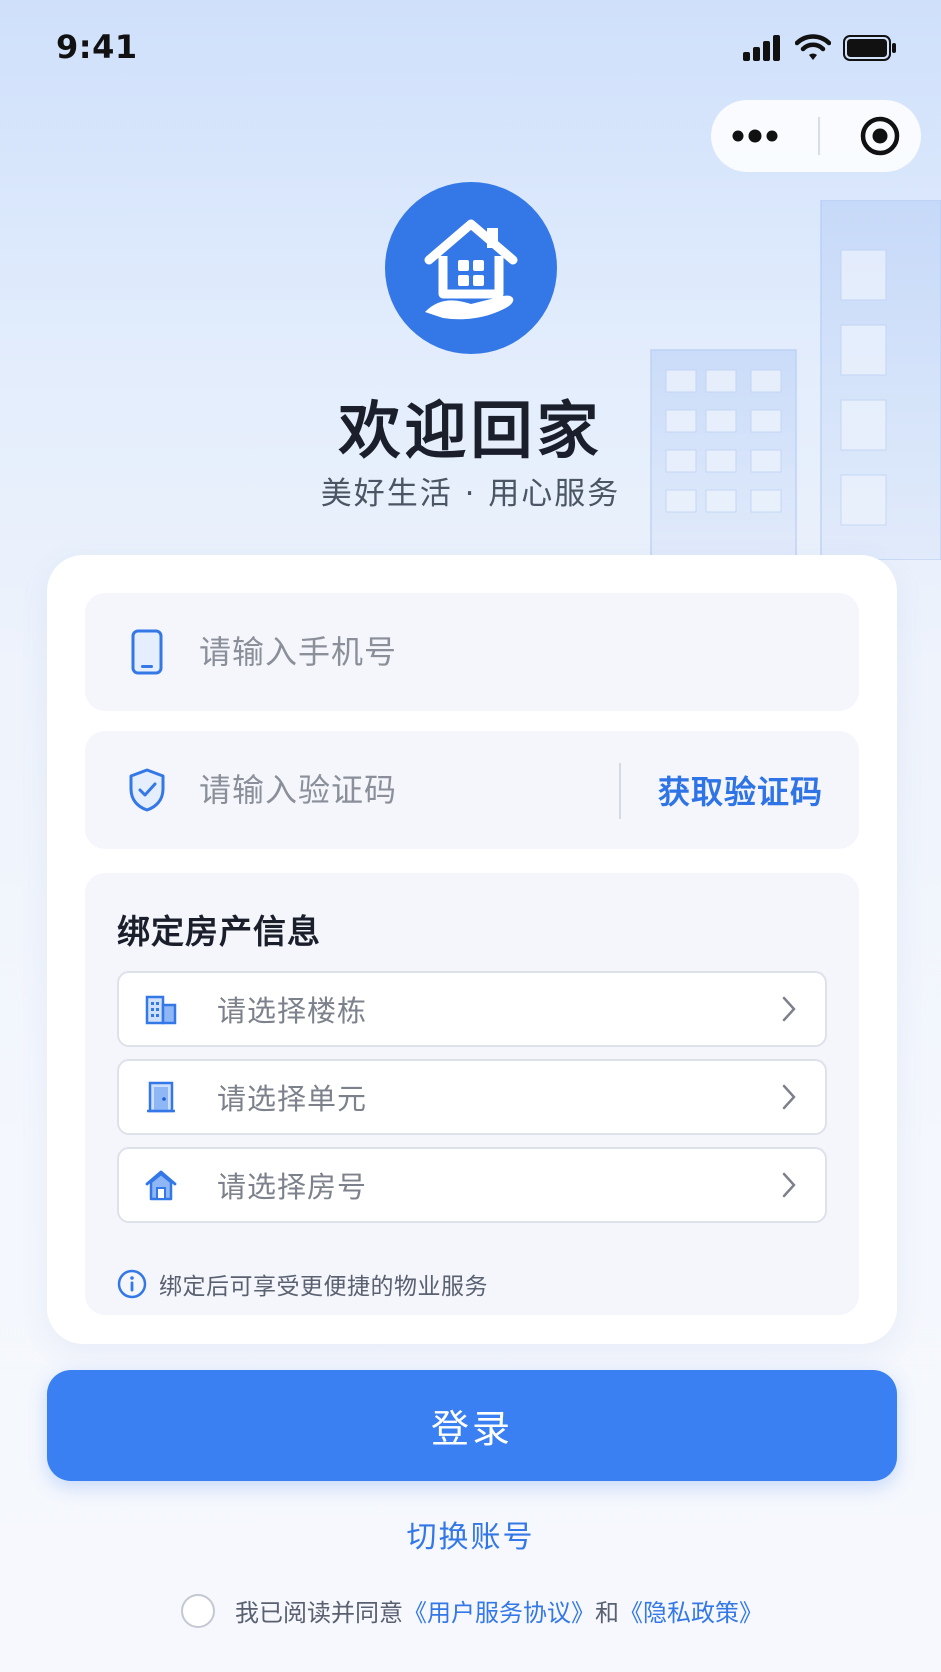 The height and width of the screenshot is (1672, 941). Describe the element at coordinates (755, 136) in the screenshot. I see `more-dots-icon` at that location.